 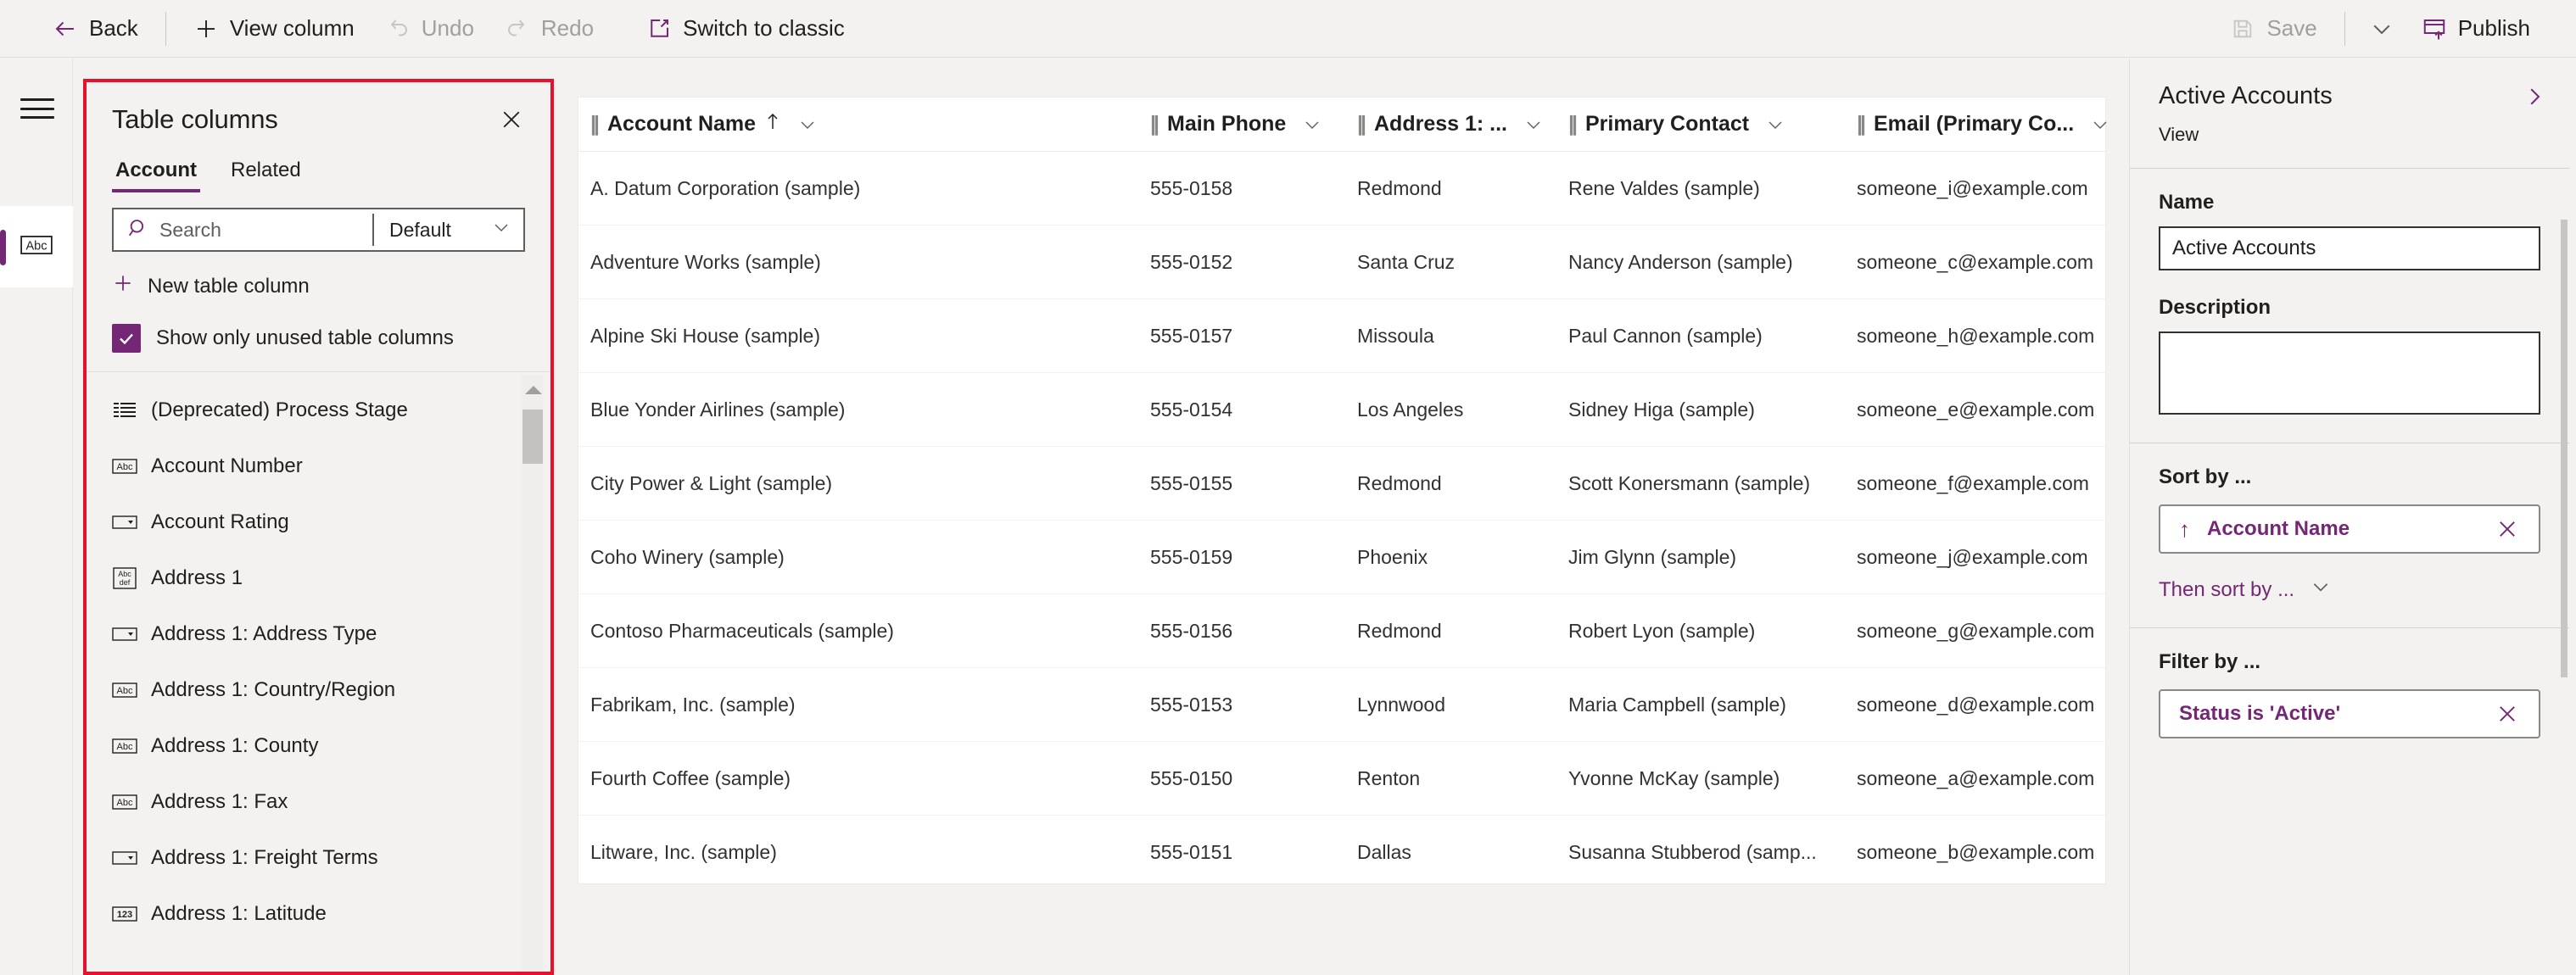 I want to click on cell-primary-contact: Jim Glynn (sample), so click(x=1652, y=556).